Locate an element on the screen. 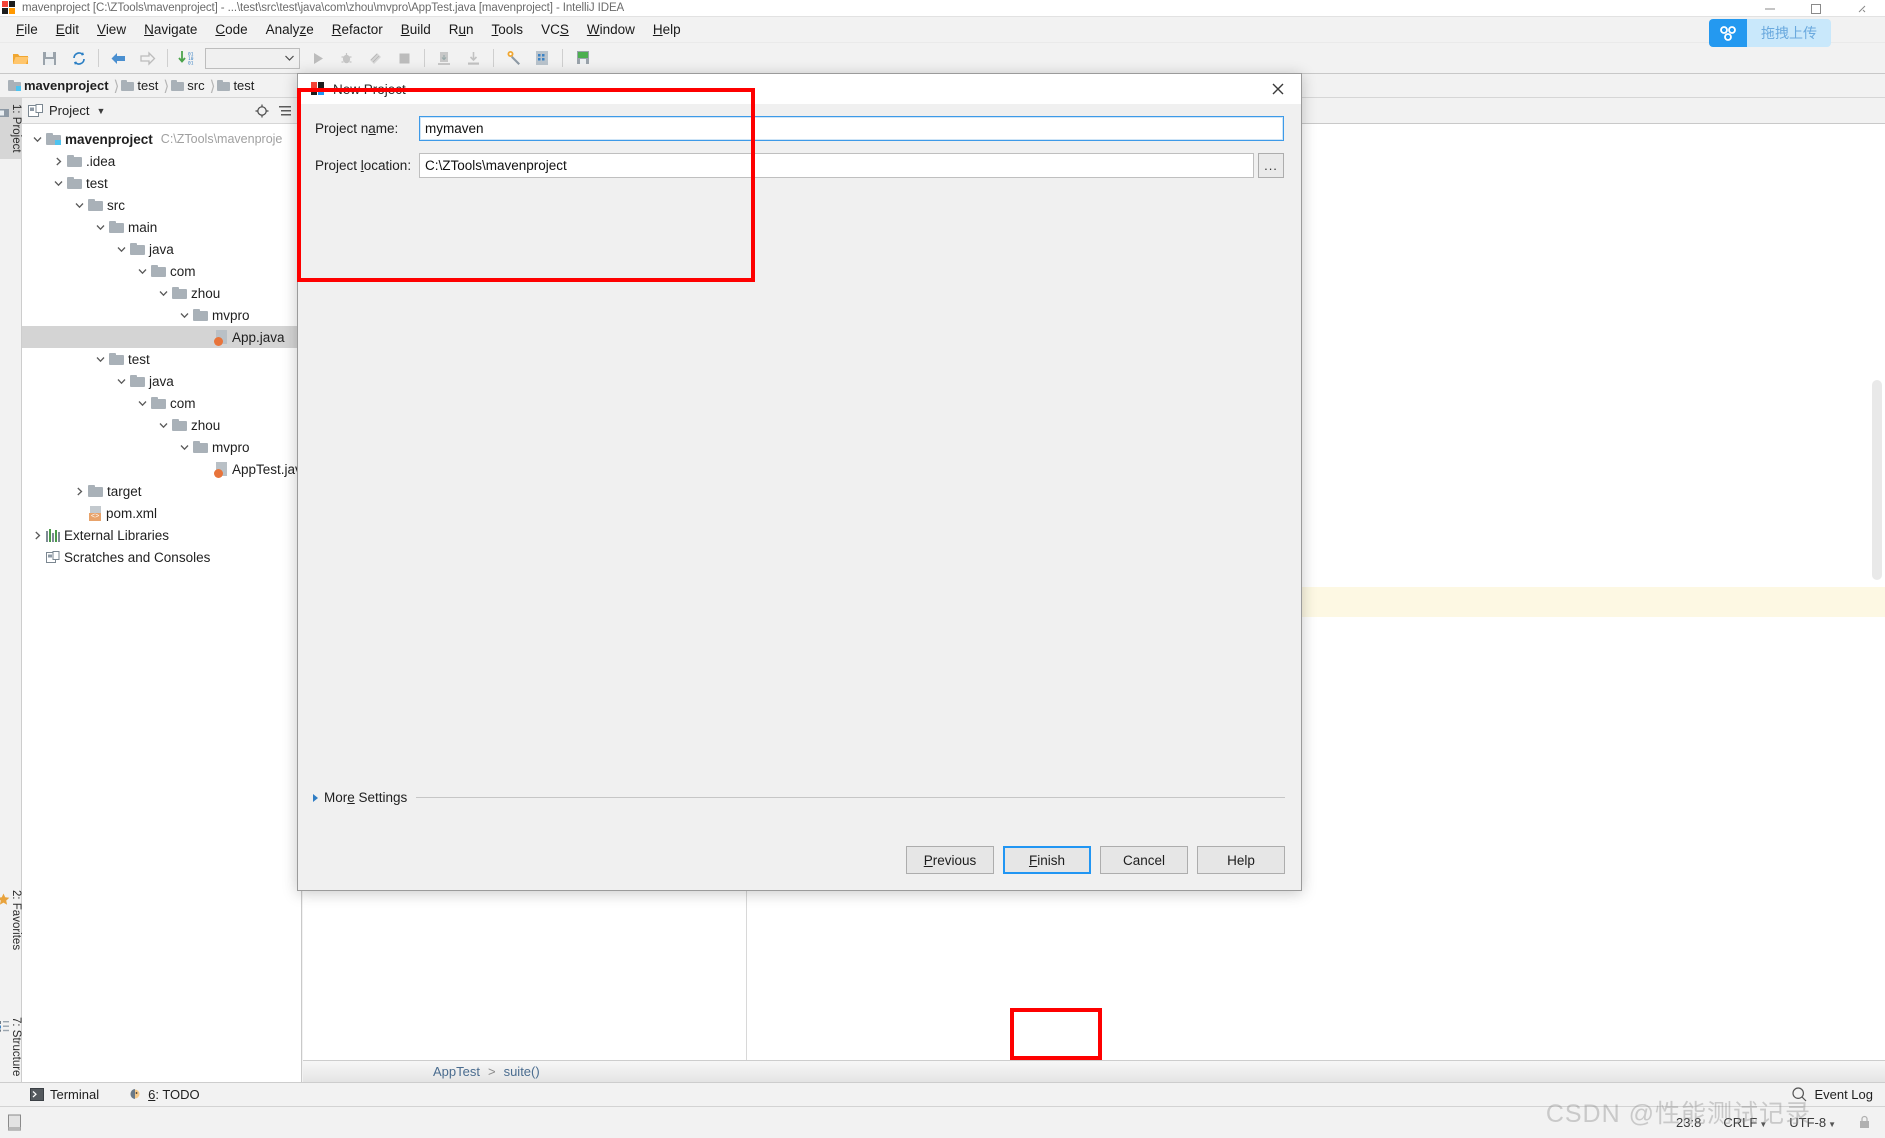  run-configurations-select is located at coordinates (252, 58).